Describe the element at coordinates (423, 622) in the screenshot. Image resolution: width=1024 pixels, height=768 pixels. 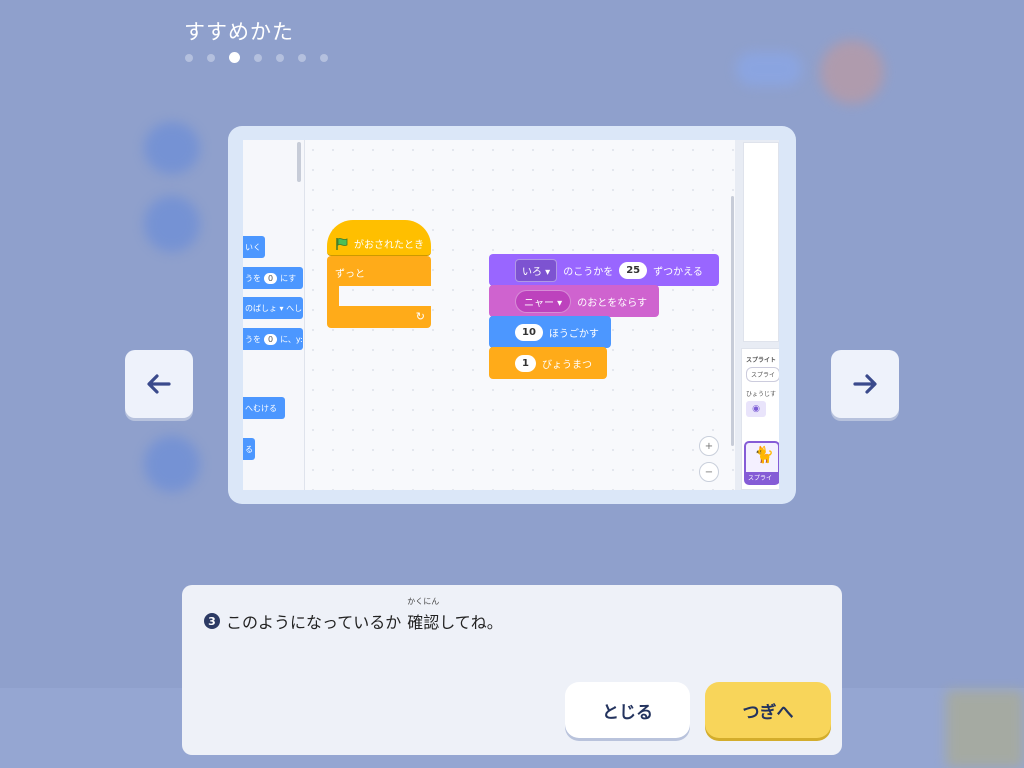
I see `message-kanji: 確認` at that location.